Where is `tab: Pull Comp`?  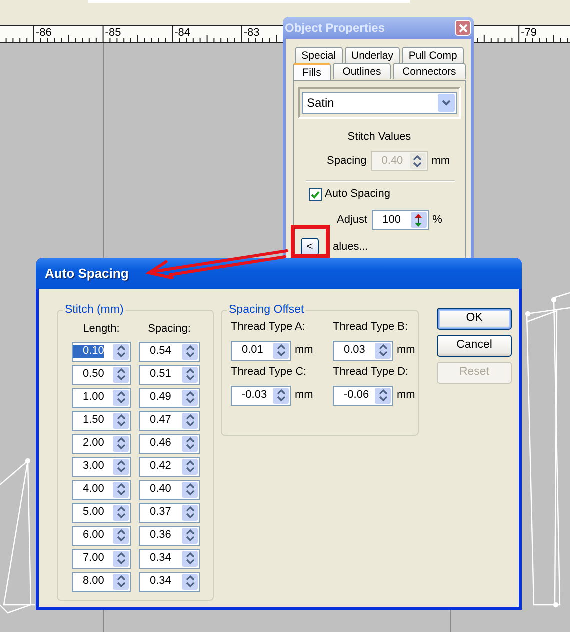
tab: Pull Comp is located at coordinates (433, 55).